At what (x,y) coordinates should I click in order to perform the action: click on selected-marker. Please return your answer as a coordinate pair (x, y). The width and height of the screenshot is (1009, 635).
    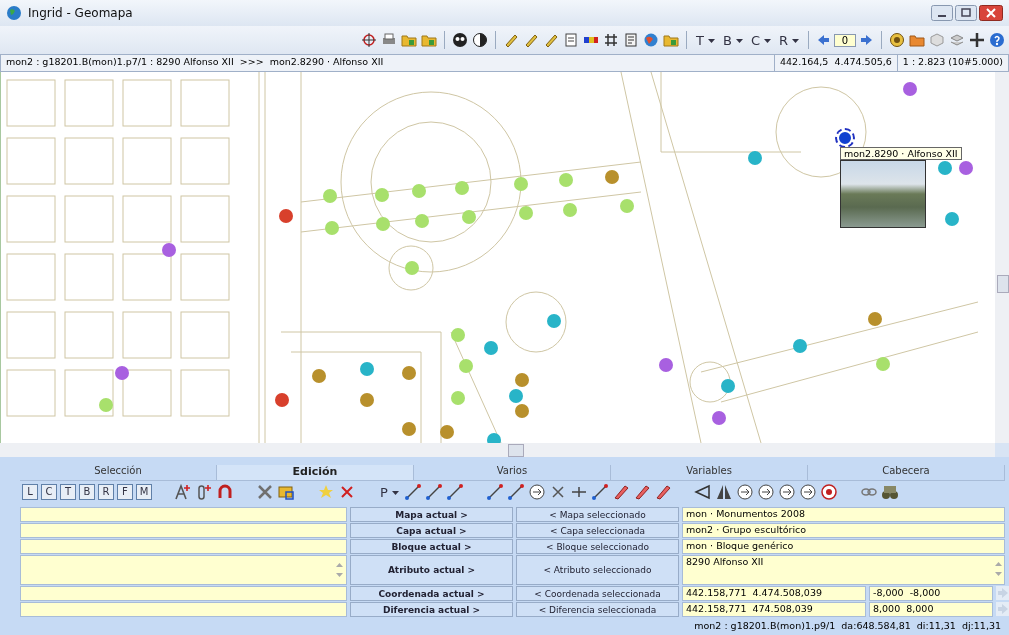
    Looking at the image, I should click on (845, 138).